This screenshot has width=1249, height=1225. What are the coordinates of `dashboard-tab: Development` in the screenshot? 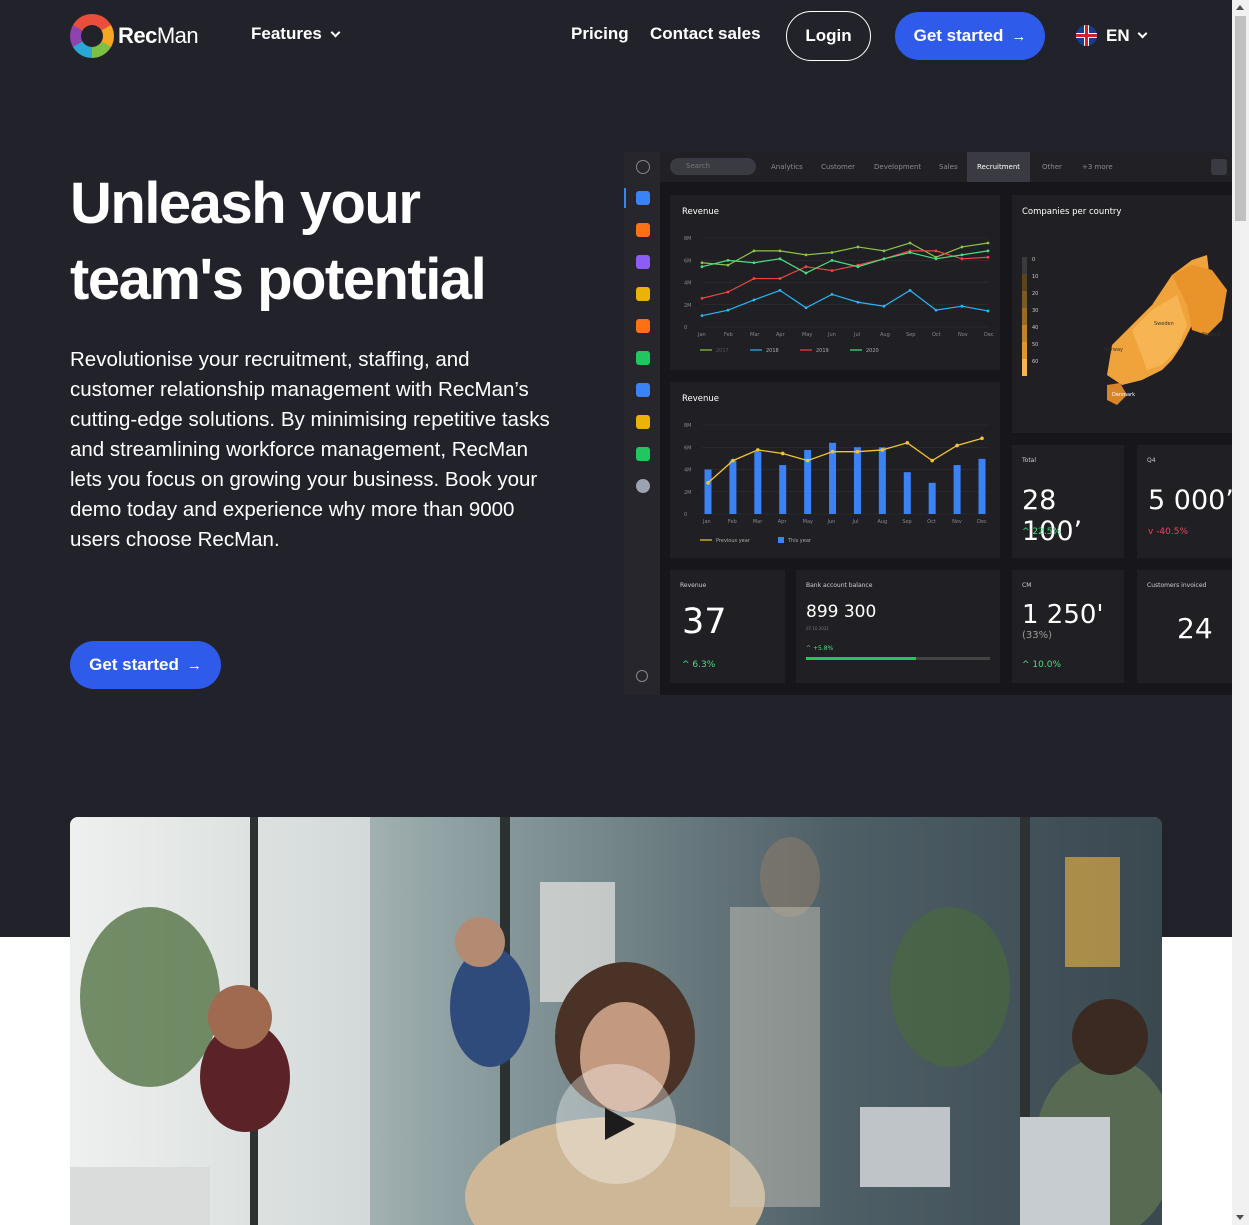 It's located at (898, 167).